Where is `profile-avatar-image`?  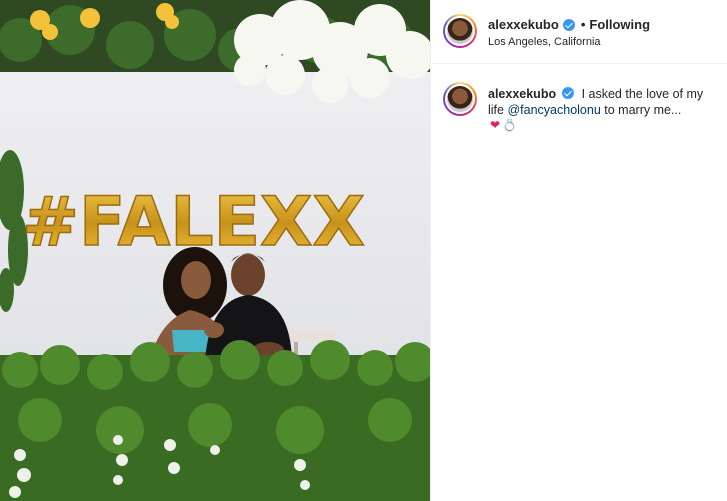
profile-avatar-image is located at coordinates (460, 31).